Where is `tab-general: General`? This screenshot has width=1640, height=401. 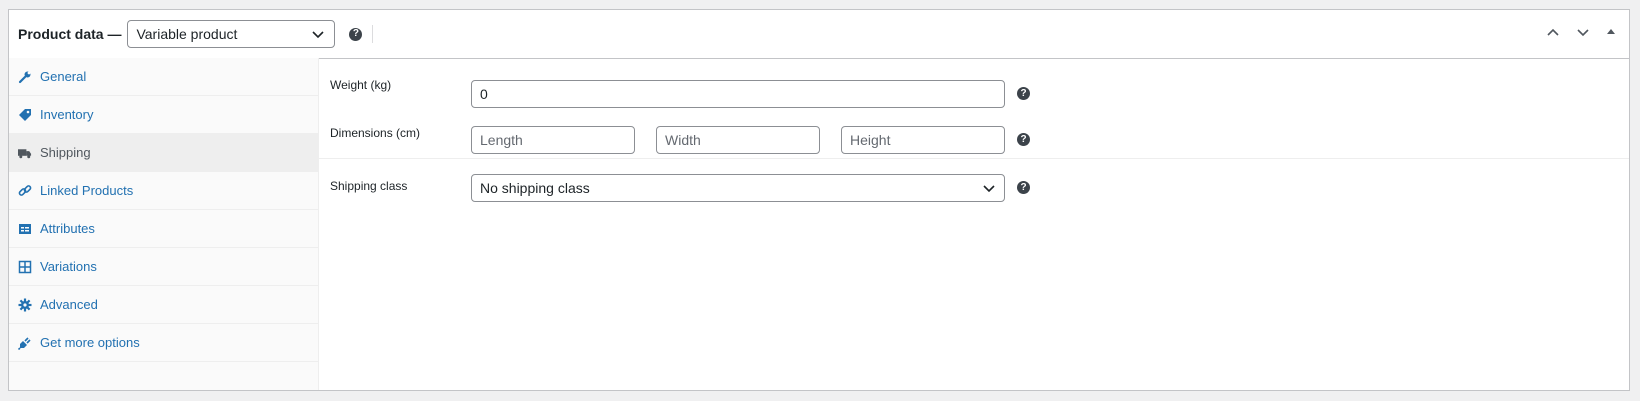
tab-general: General is located at coordinates (163, 77).